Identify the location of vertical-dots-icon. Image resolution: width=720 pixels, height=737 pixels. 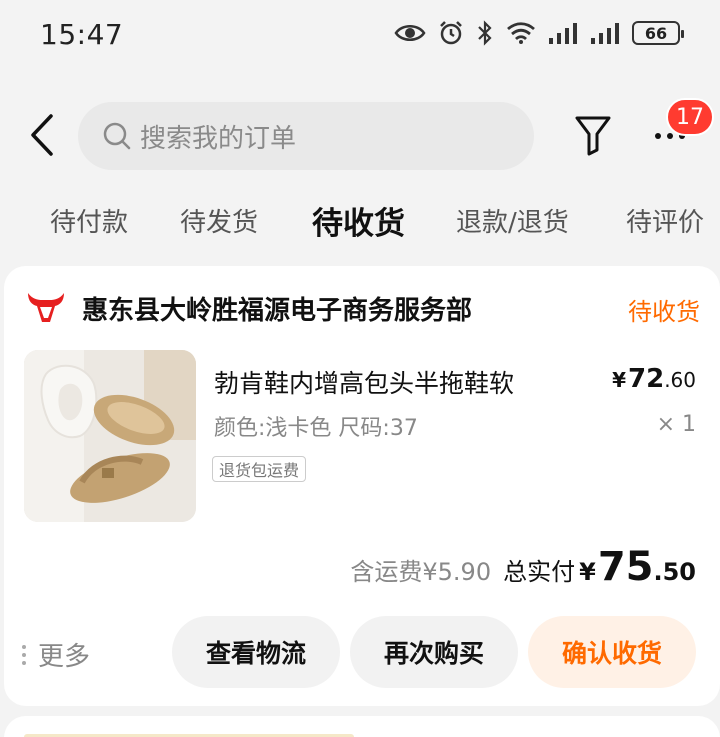
(24, 654).